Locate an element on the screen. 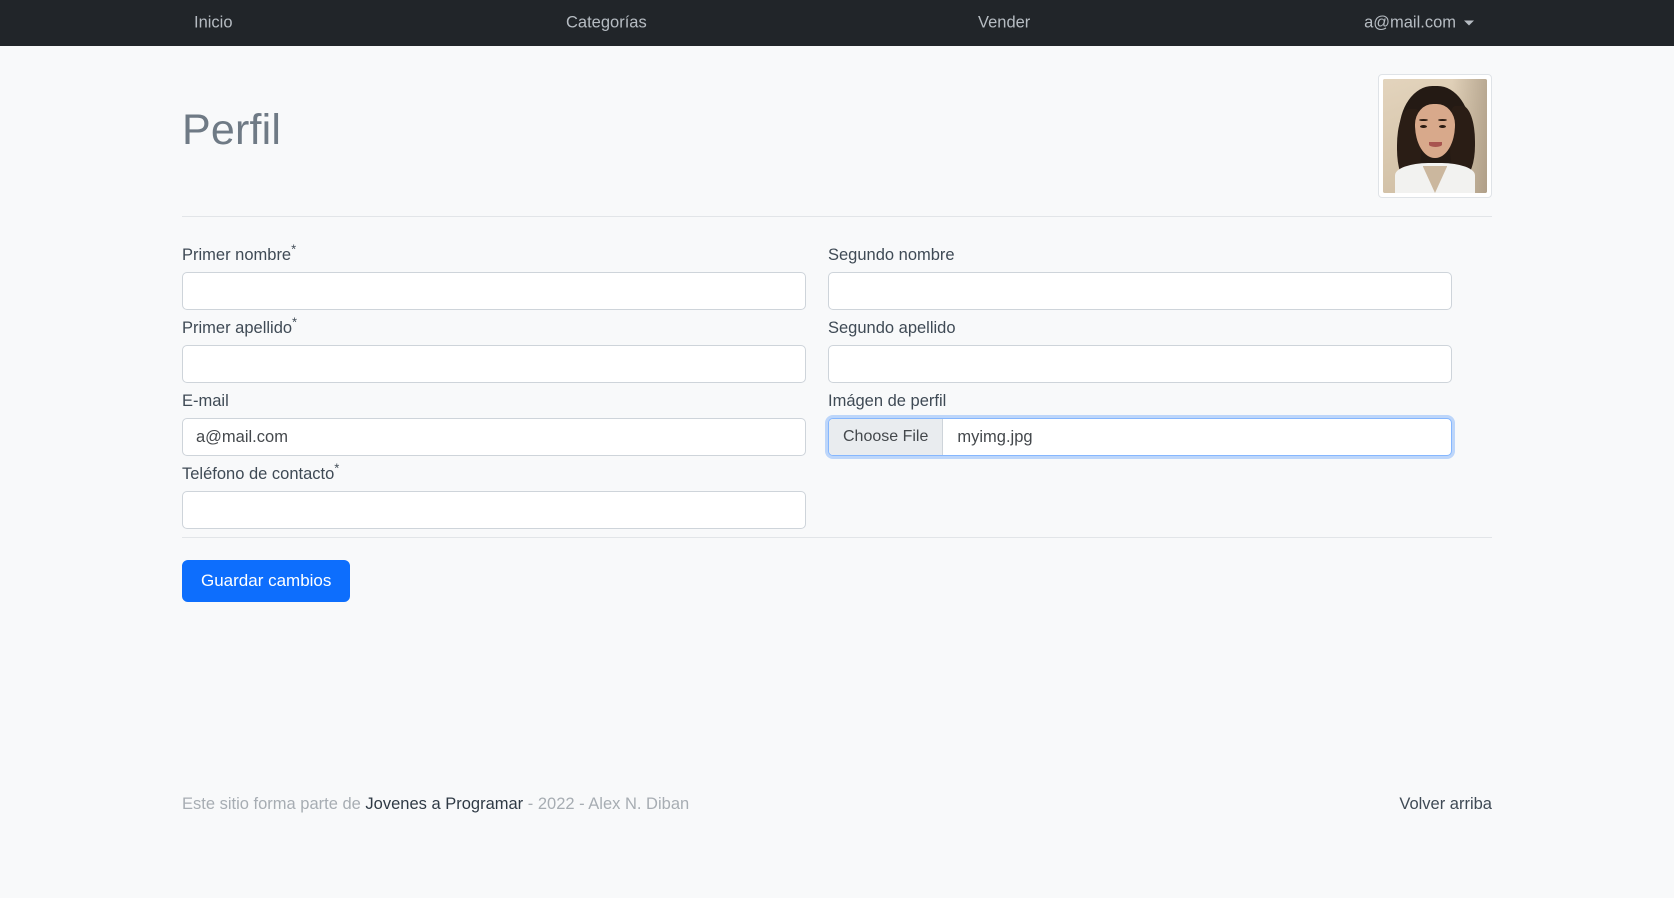 The width and height of the screenshot is (1674, 898). form-row-apellidos: Primer apellido* Segundo apellido is located at coordinates (837, 348).